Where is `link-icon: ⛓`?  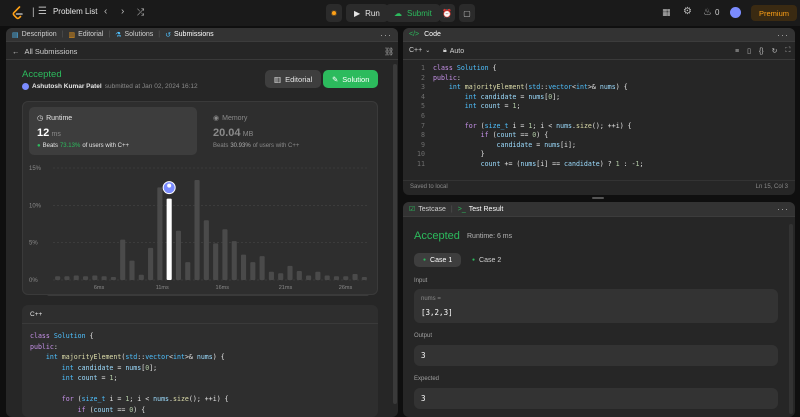
link-icon: ⛓ is located at coordinates (389, 51).